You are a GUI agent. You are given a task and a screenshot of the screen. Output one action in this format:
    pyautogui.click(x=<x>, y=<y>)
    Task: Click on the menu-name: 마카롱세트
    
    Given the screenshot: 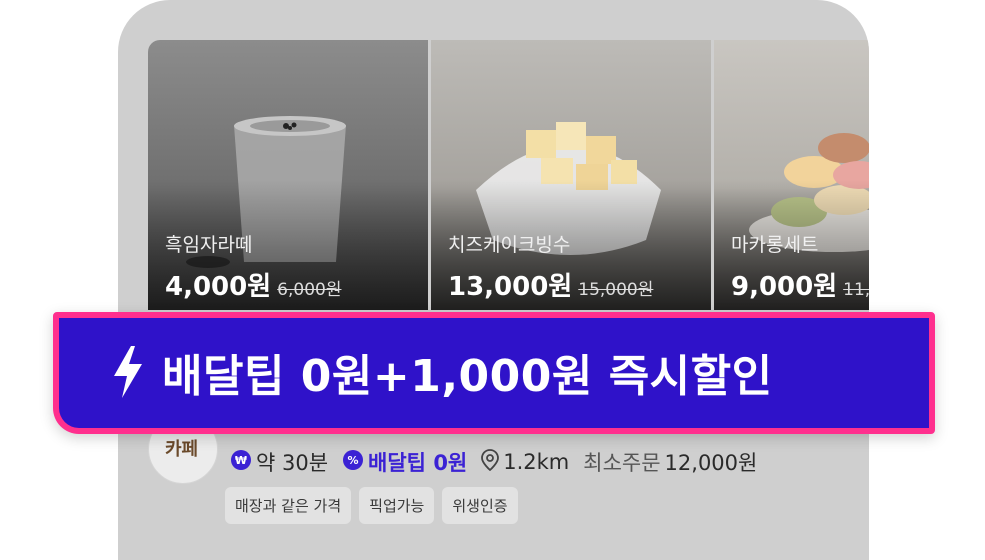 What is the action you would take?
    pyautogui.click(x=775, y=245)
    